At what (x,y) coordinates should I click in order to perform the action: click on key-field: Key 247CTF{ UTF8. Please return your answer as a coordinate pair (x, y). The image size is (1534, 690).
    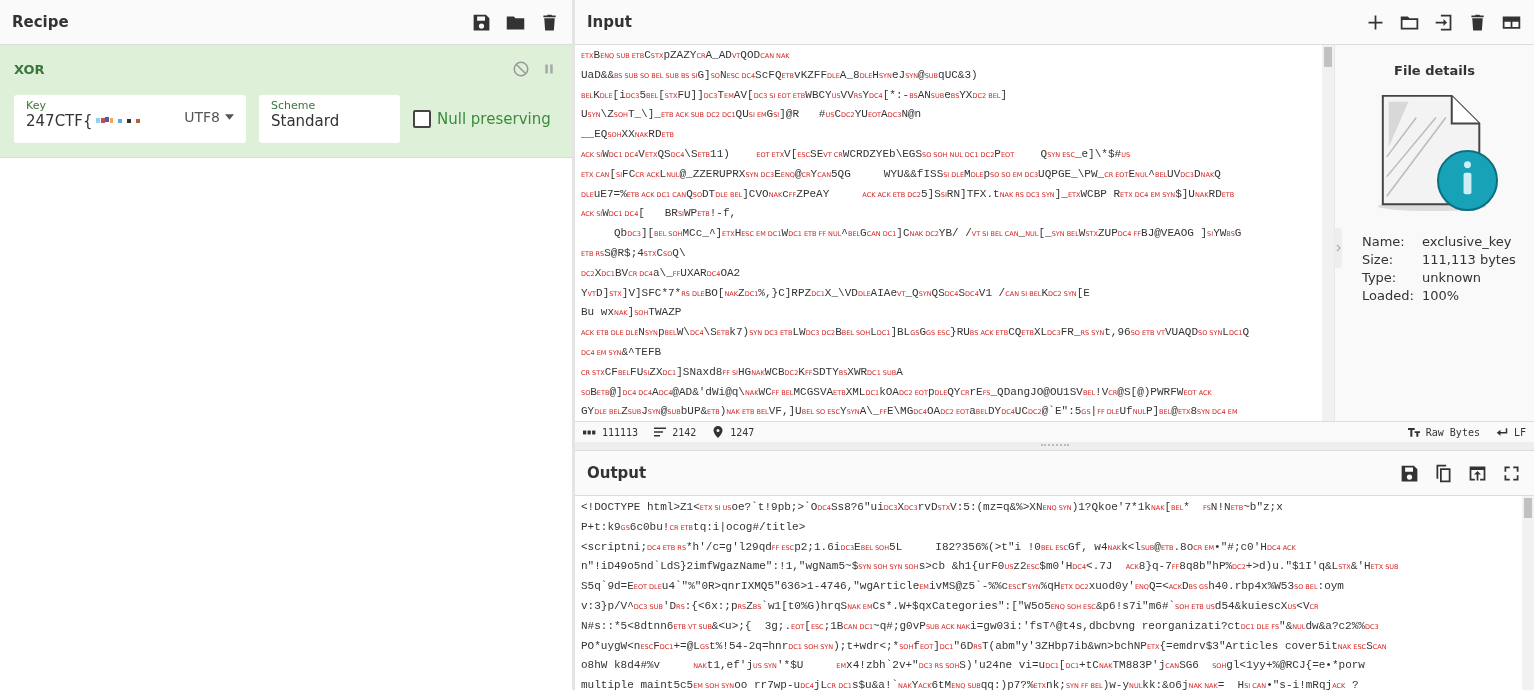
    Looking at the image, I should click on (130, 119).